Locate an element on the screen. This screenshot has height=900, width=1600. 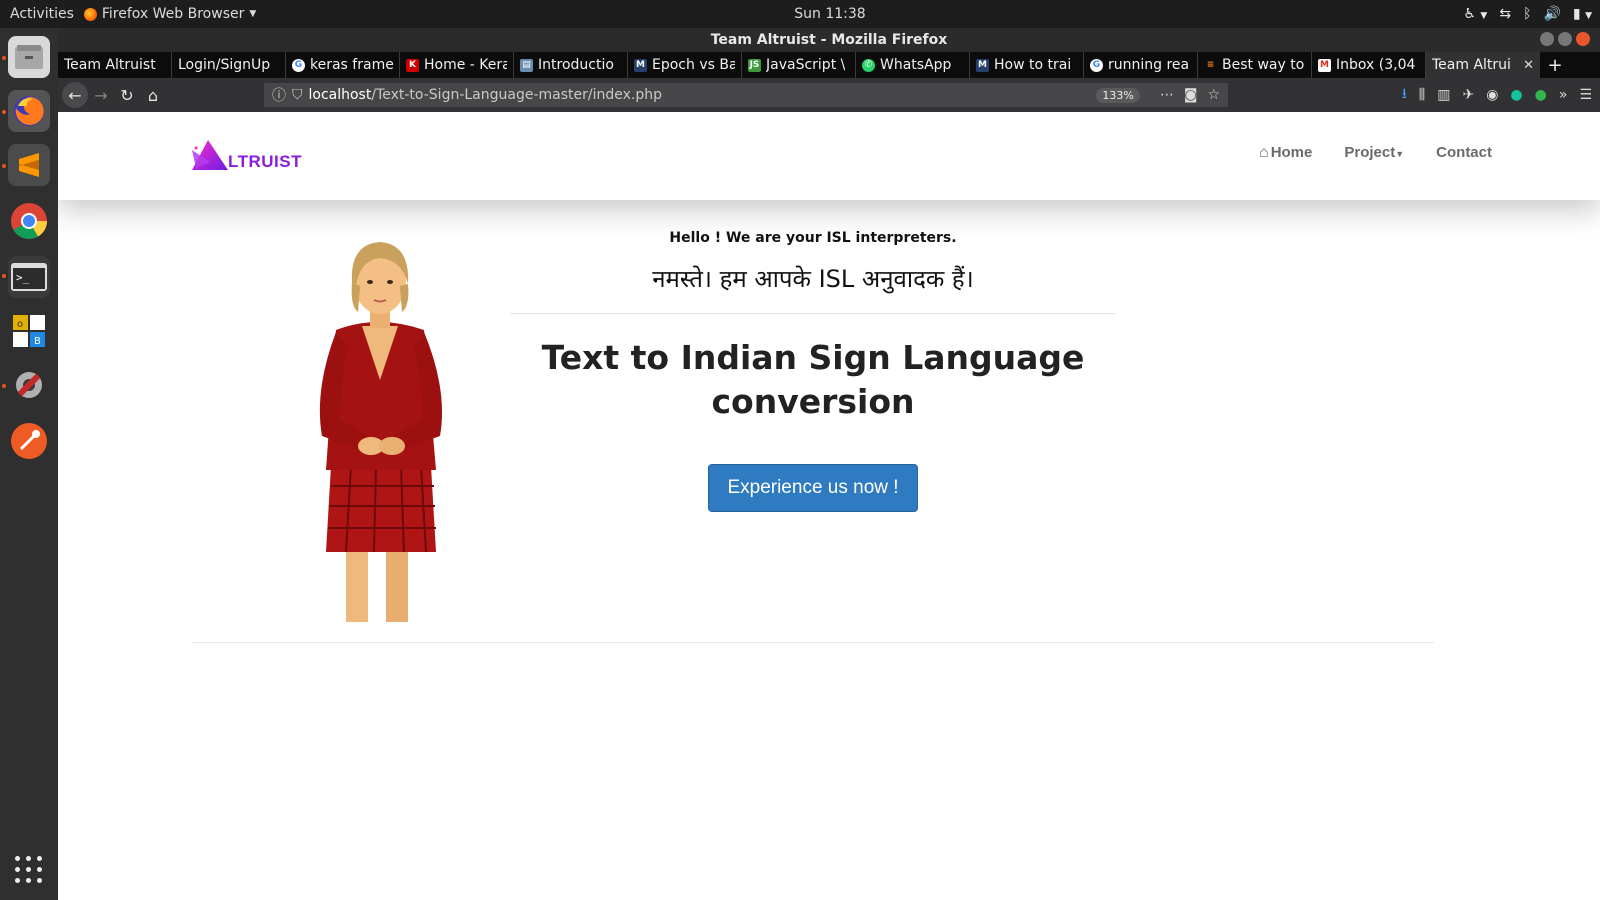
tab-team-altruist: Team Altruist is located at coordinates (115, 65).